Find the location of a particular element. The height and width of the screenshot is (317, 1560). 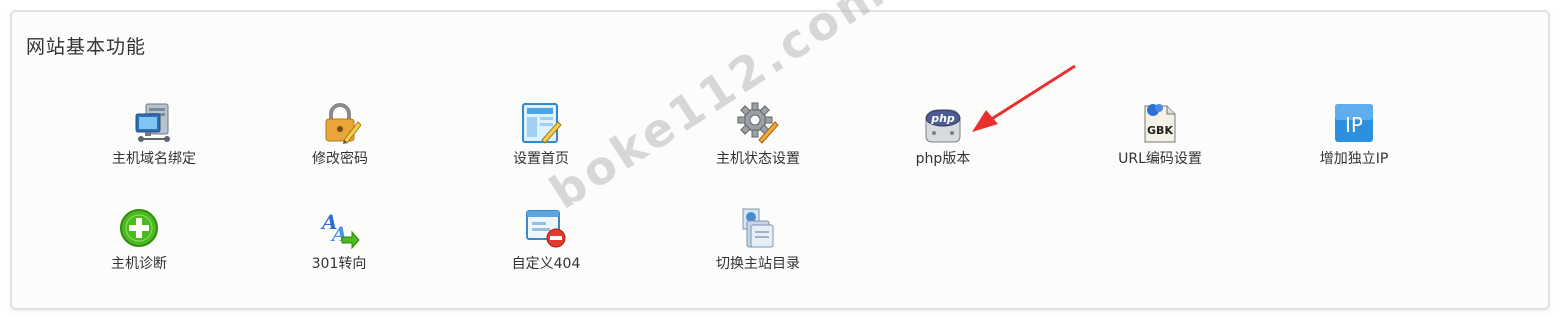

lock-pencil-icon is located at coordinates (343, 123).